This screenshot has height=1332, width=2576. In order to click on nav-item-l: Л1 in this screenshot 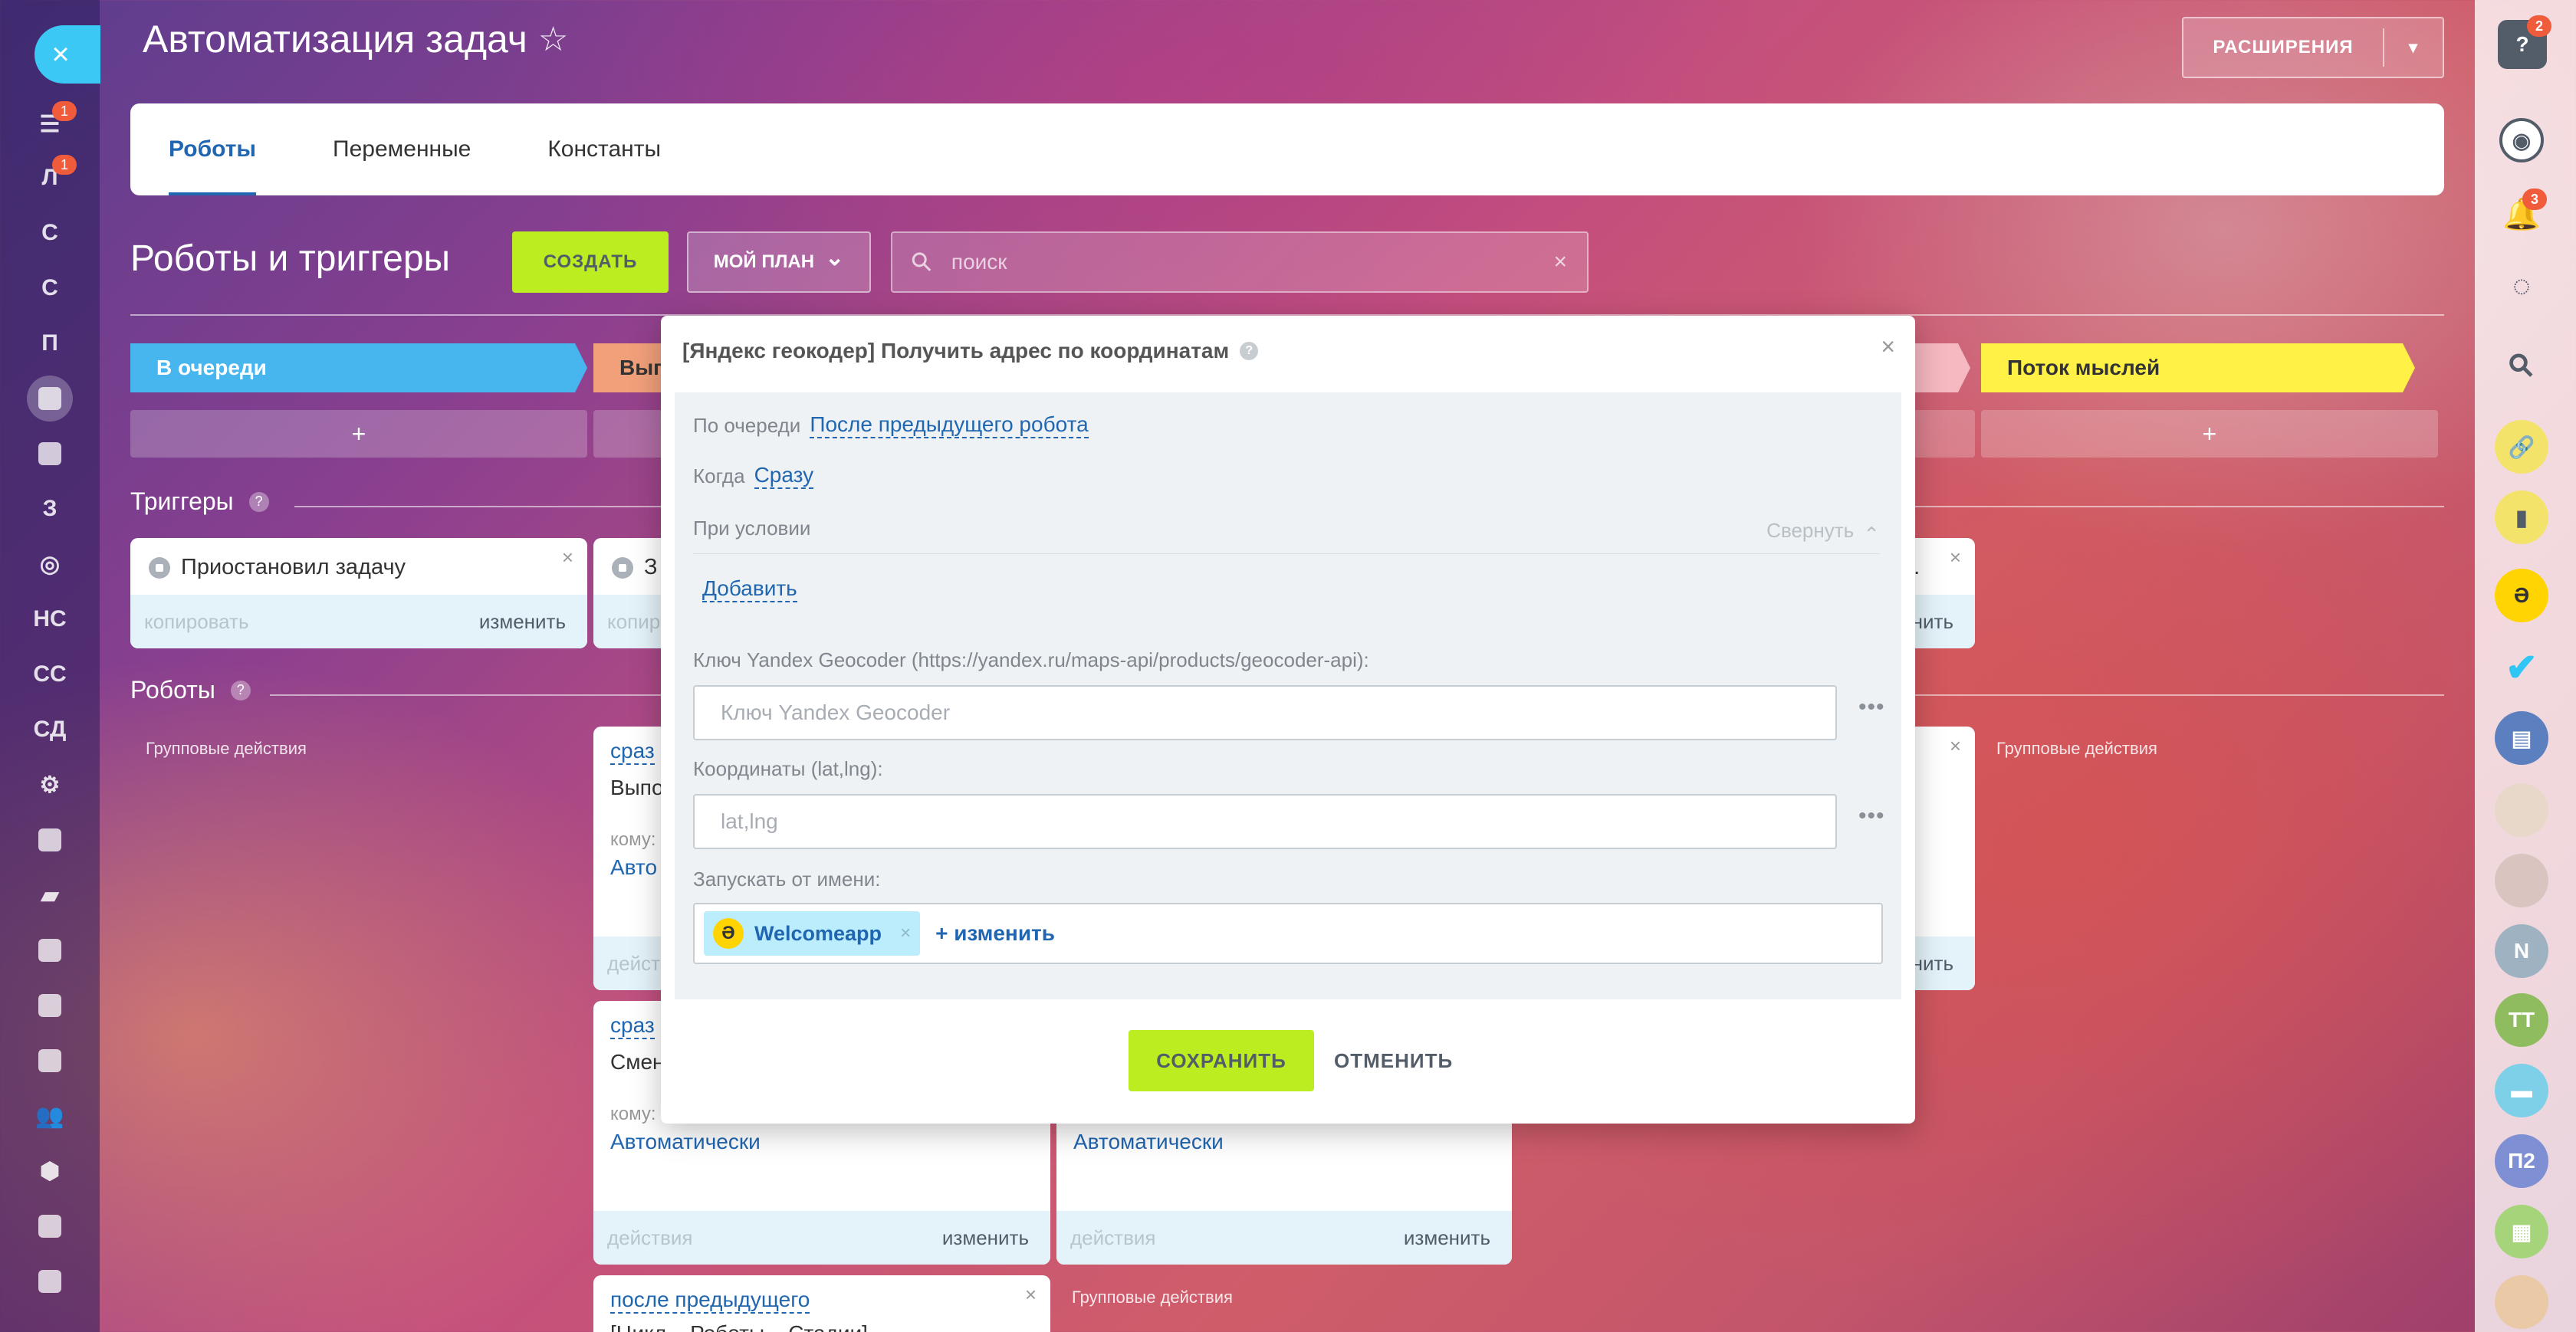, I will do `click(49, 178)`.